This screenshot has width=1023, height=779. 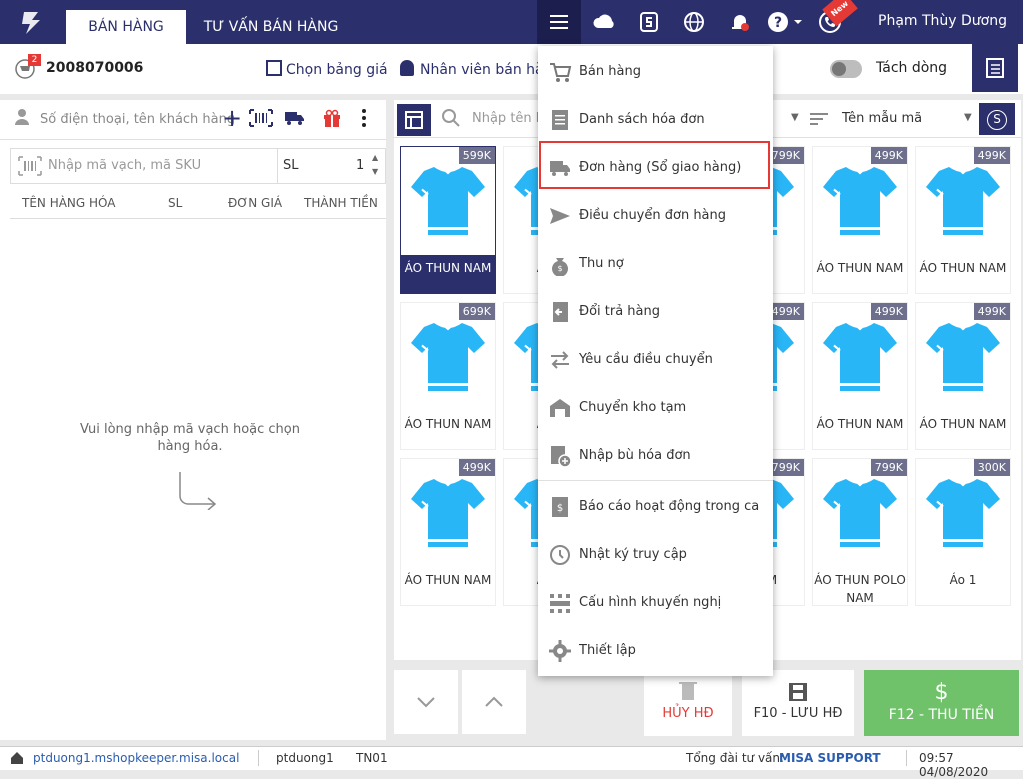 I want to click on globe-icon, so click(x=694, y=22).